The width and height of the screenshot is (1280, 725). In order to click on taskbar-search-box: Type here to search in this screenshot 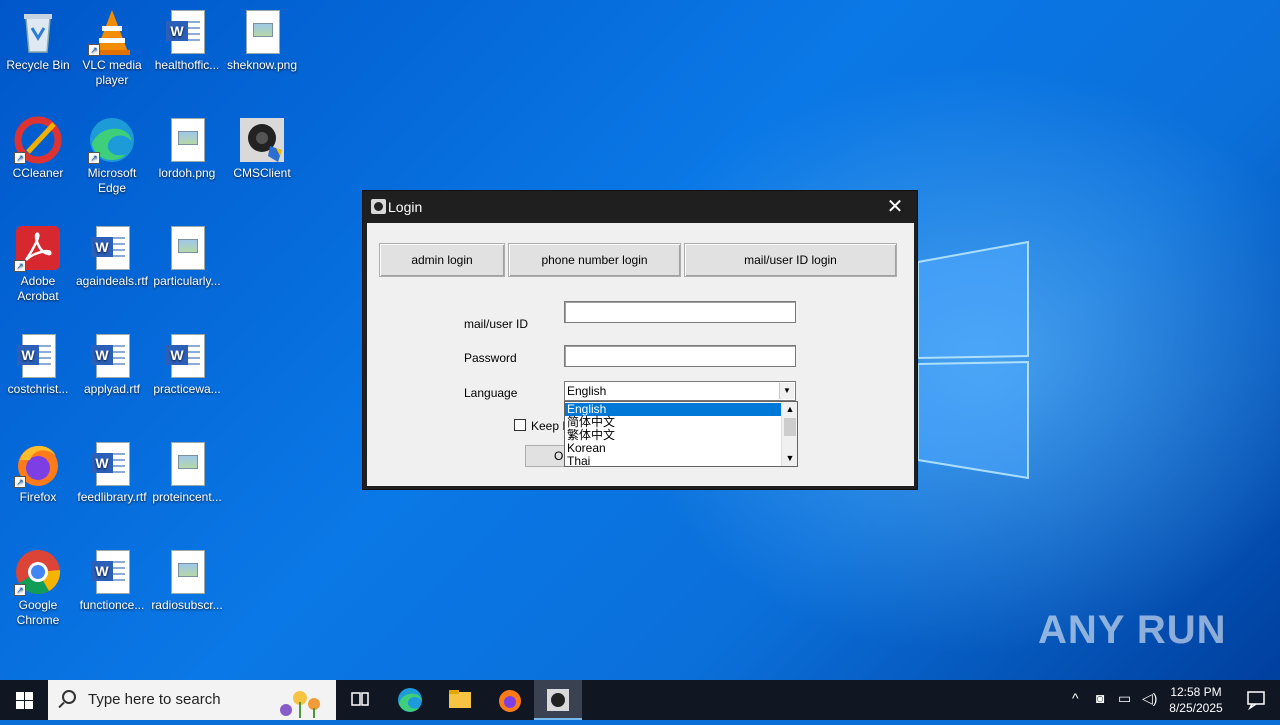, I will do `click(192, 700)`.